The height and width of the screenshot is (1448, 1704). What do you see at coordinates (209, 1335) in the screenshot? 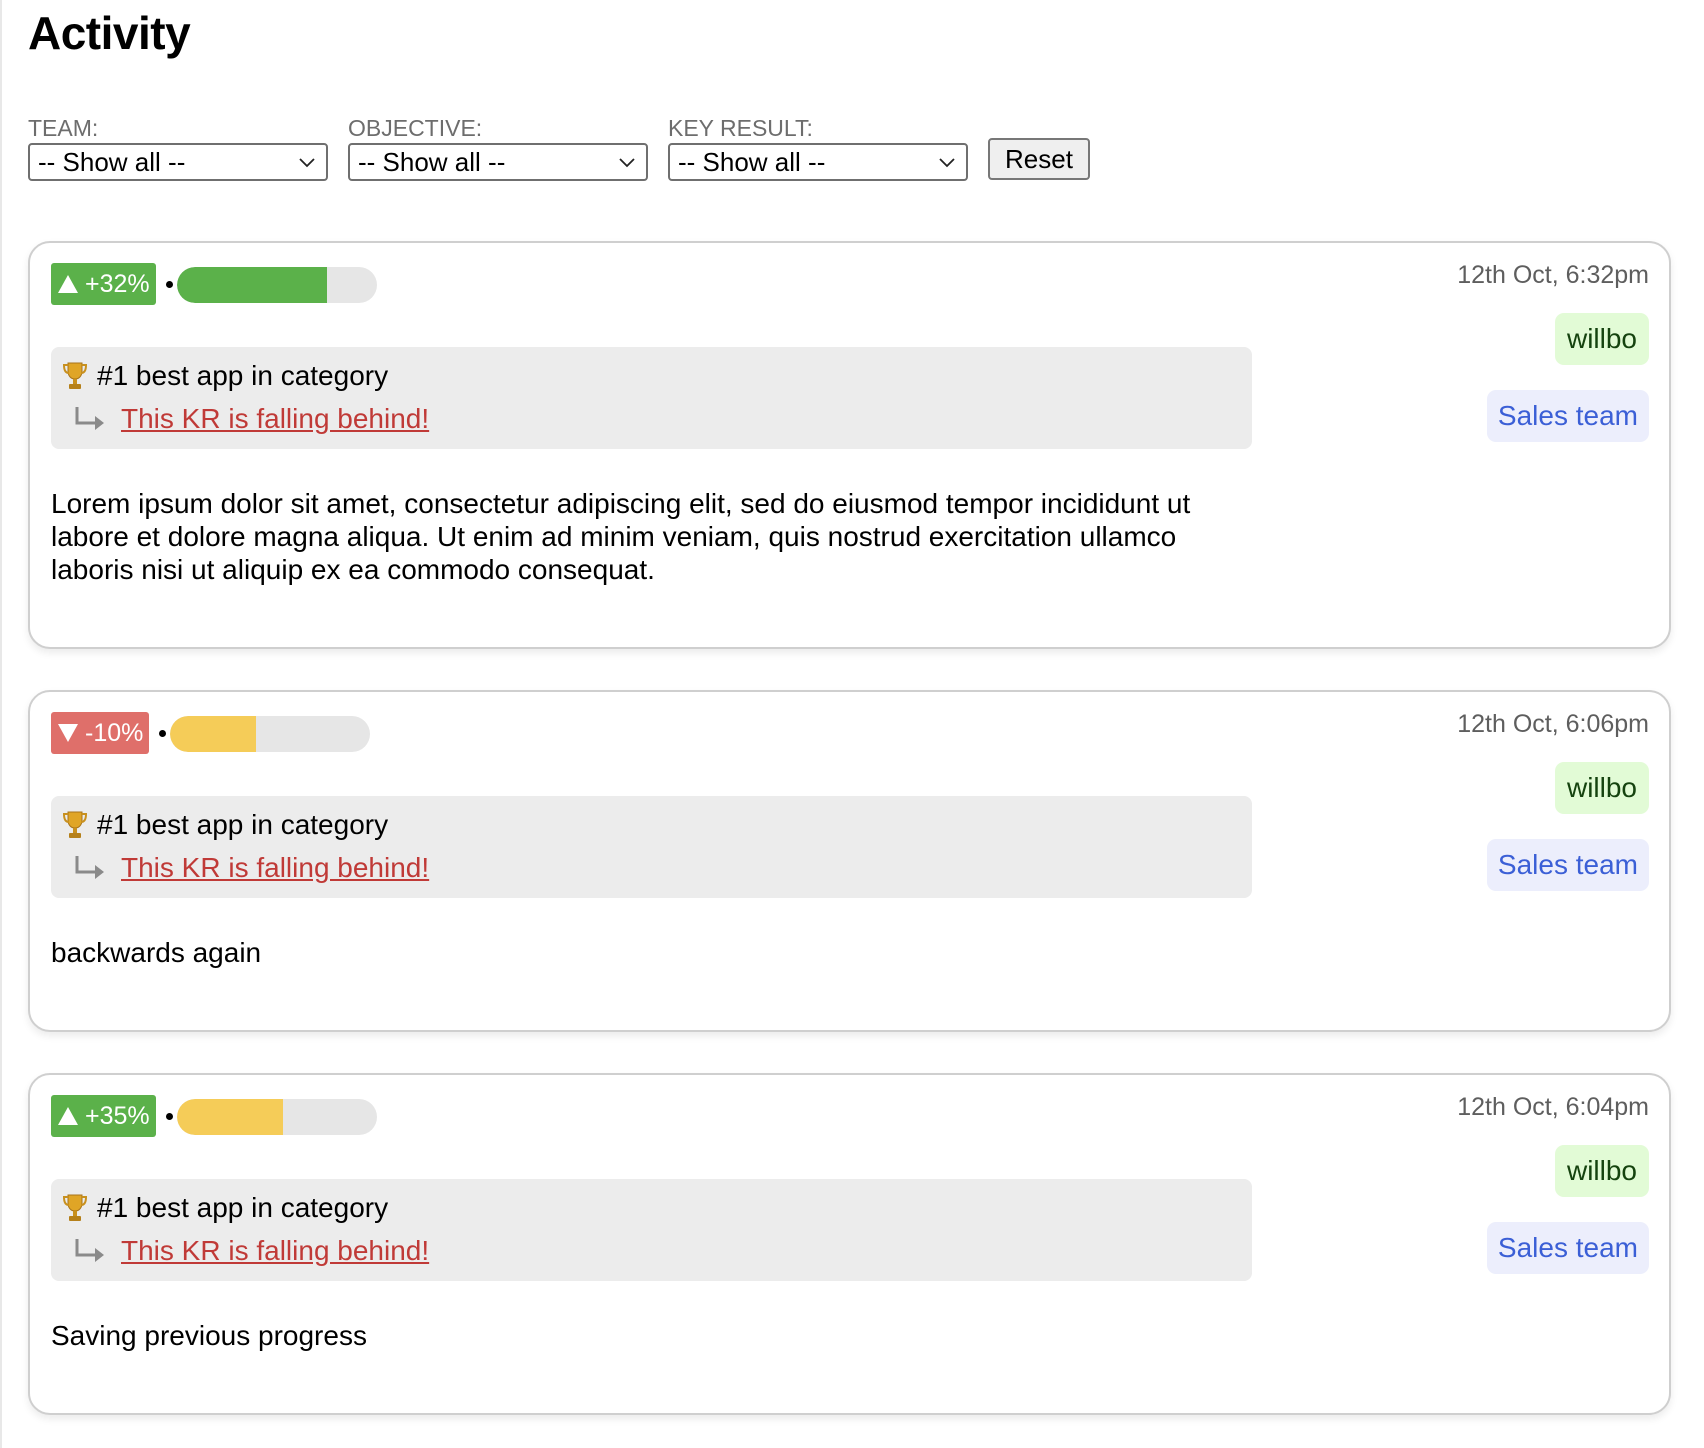
I see `comment-text: Saving previous progress` at bounding box center [209, 1335].